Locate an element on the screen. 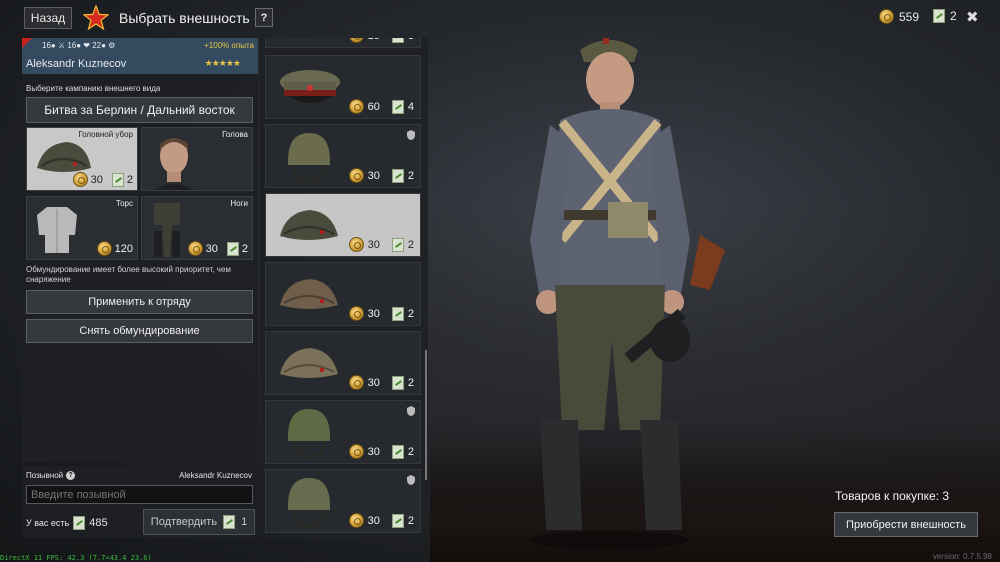 The image size is (1000, 562). top-bar: Назад Выбрать внешность ? 559 2 ✖ is located at coordinates (500, 18).